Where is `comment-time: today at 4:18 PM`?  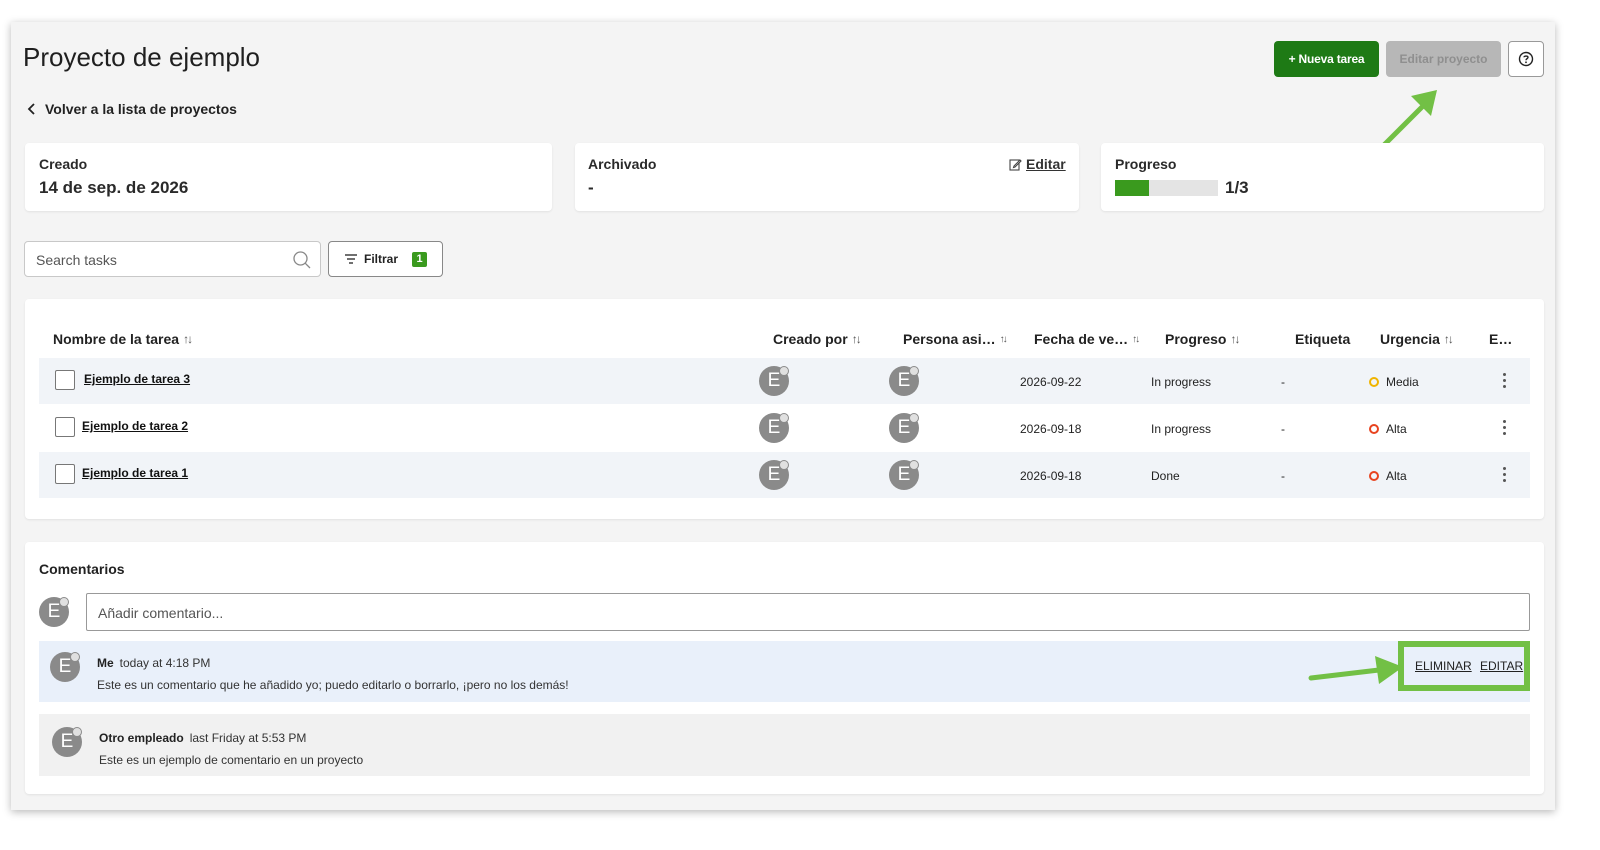
comment-time: today at 4:18 PM is located at coordinates (165, 663).